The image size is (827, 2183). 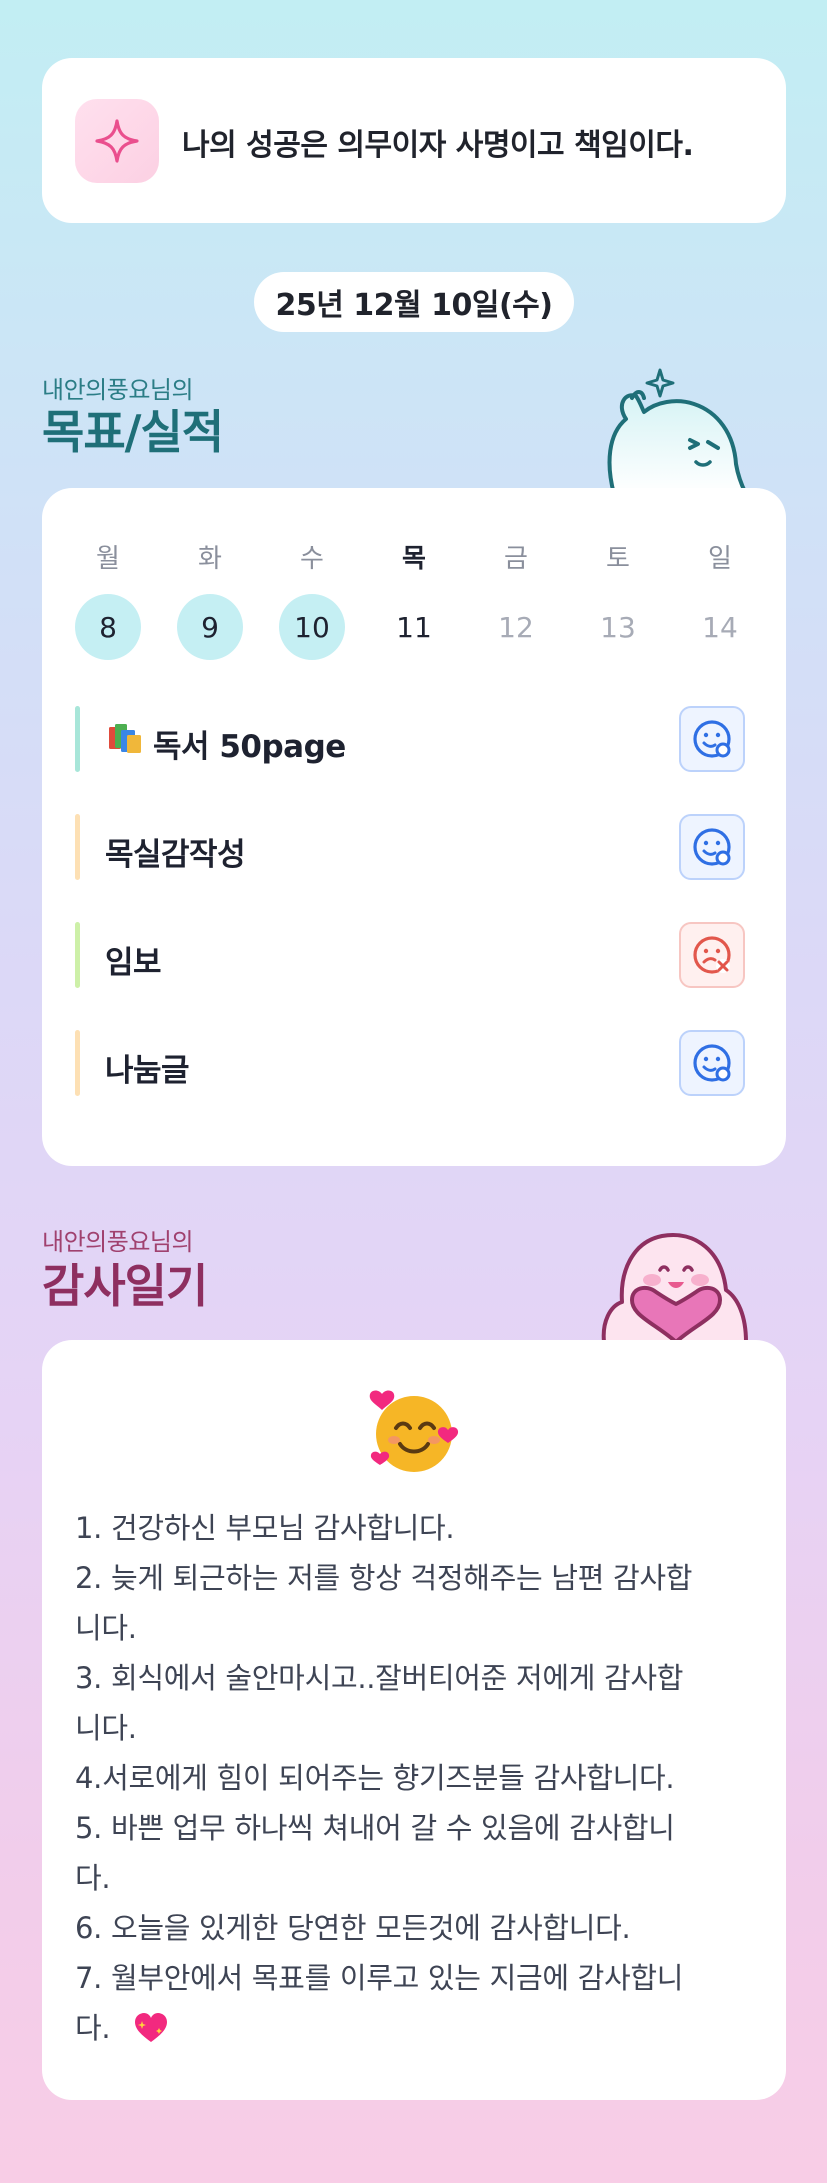 What do you see at coordinates (210, 559) in the screenshot?
I see `weekday-tue: 화` at bounding box center [210, 559].